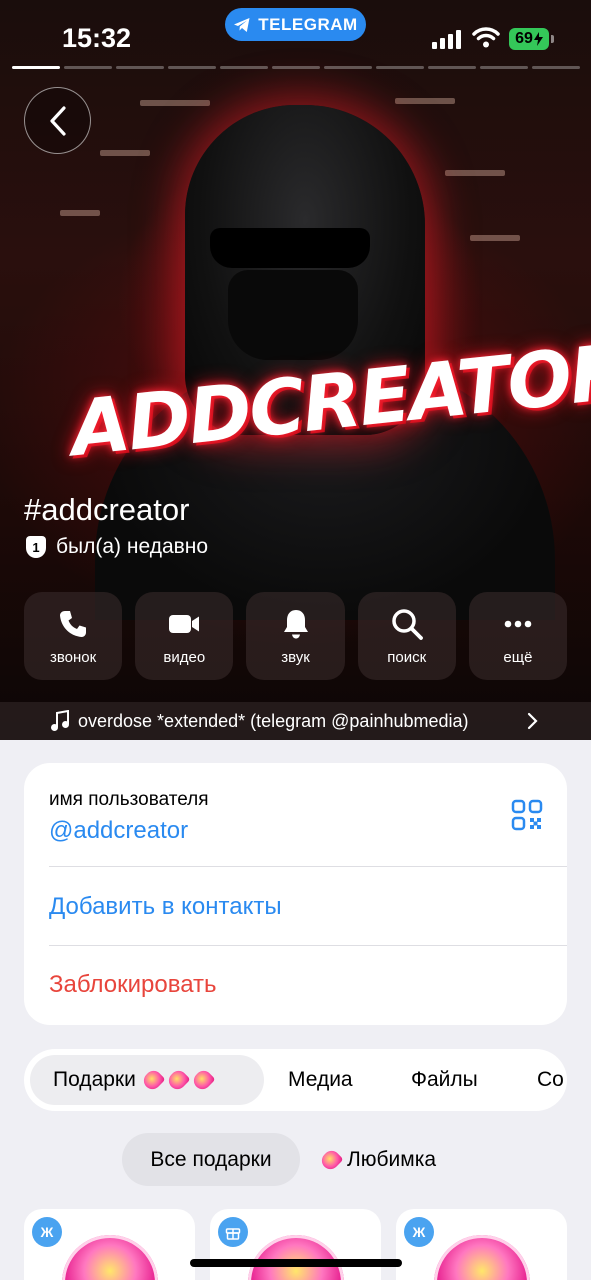 The image size is (591, 1280). What do you see at coordinates (133, 985) in the screenshot?
I see `block-user-button: Заблокировать` at bounding box center [133, 985].